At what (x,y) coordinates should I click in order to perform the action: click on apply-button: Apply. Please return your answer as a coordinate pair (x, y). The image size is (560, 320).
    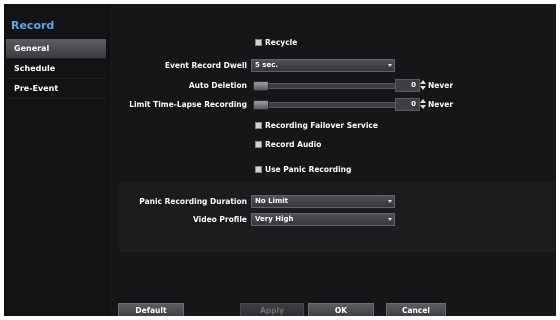
    Looking at the image, I should click on (272, 309).